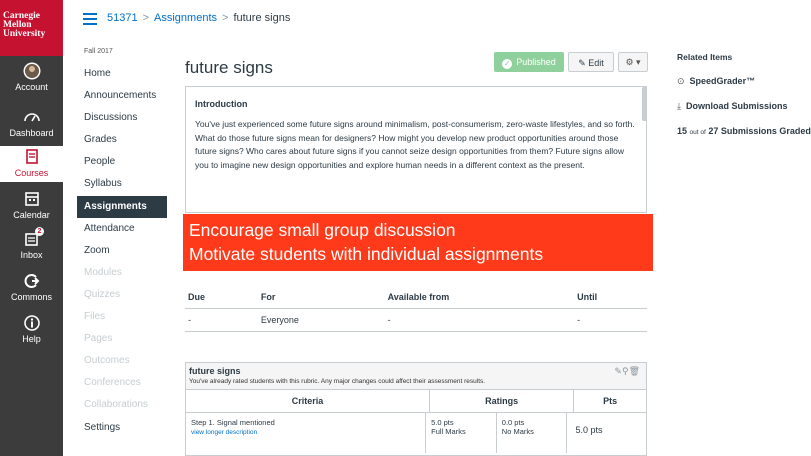 The width and height of the screenshot is (811, 456). What do you see at coordinates (122, 140) in the screenshot?
I see `course-nav-grades: Grades` at bounding box center [122, 140].